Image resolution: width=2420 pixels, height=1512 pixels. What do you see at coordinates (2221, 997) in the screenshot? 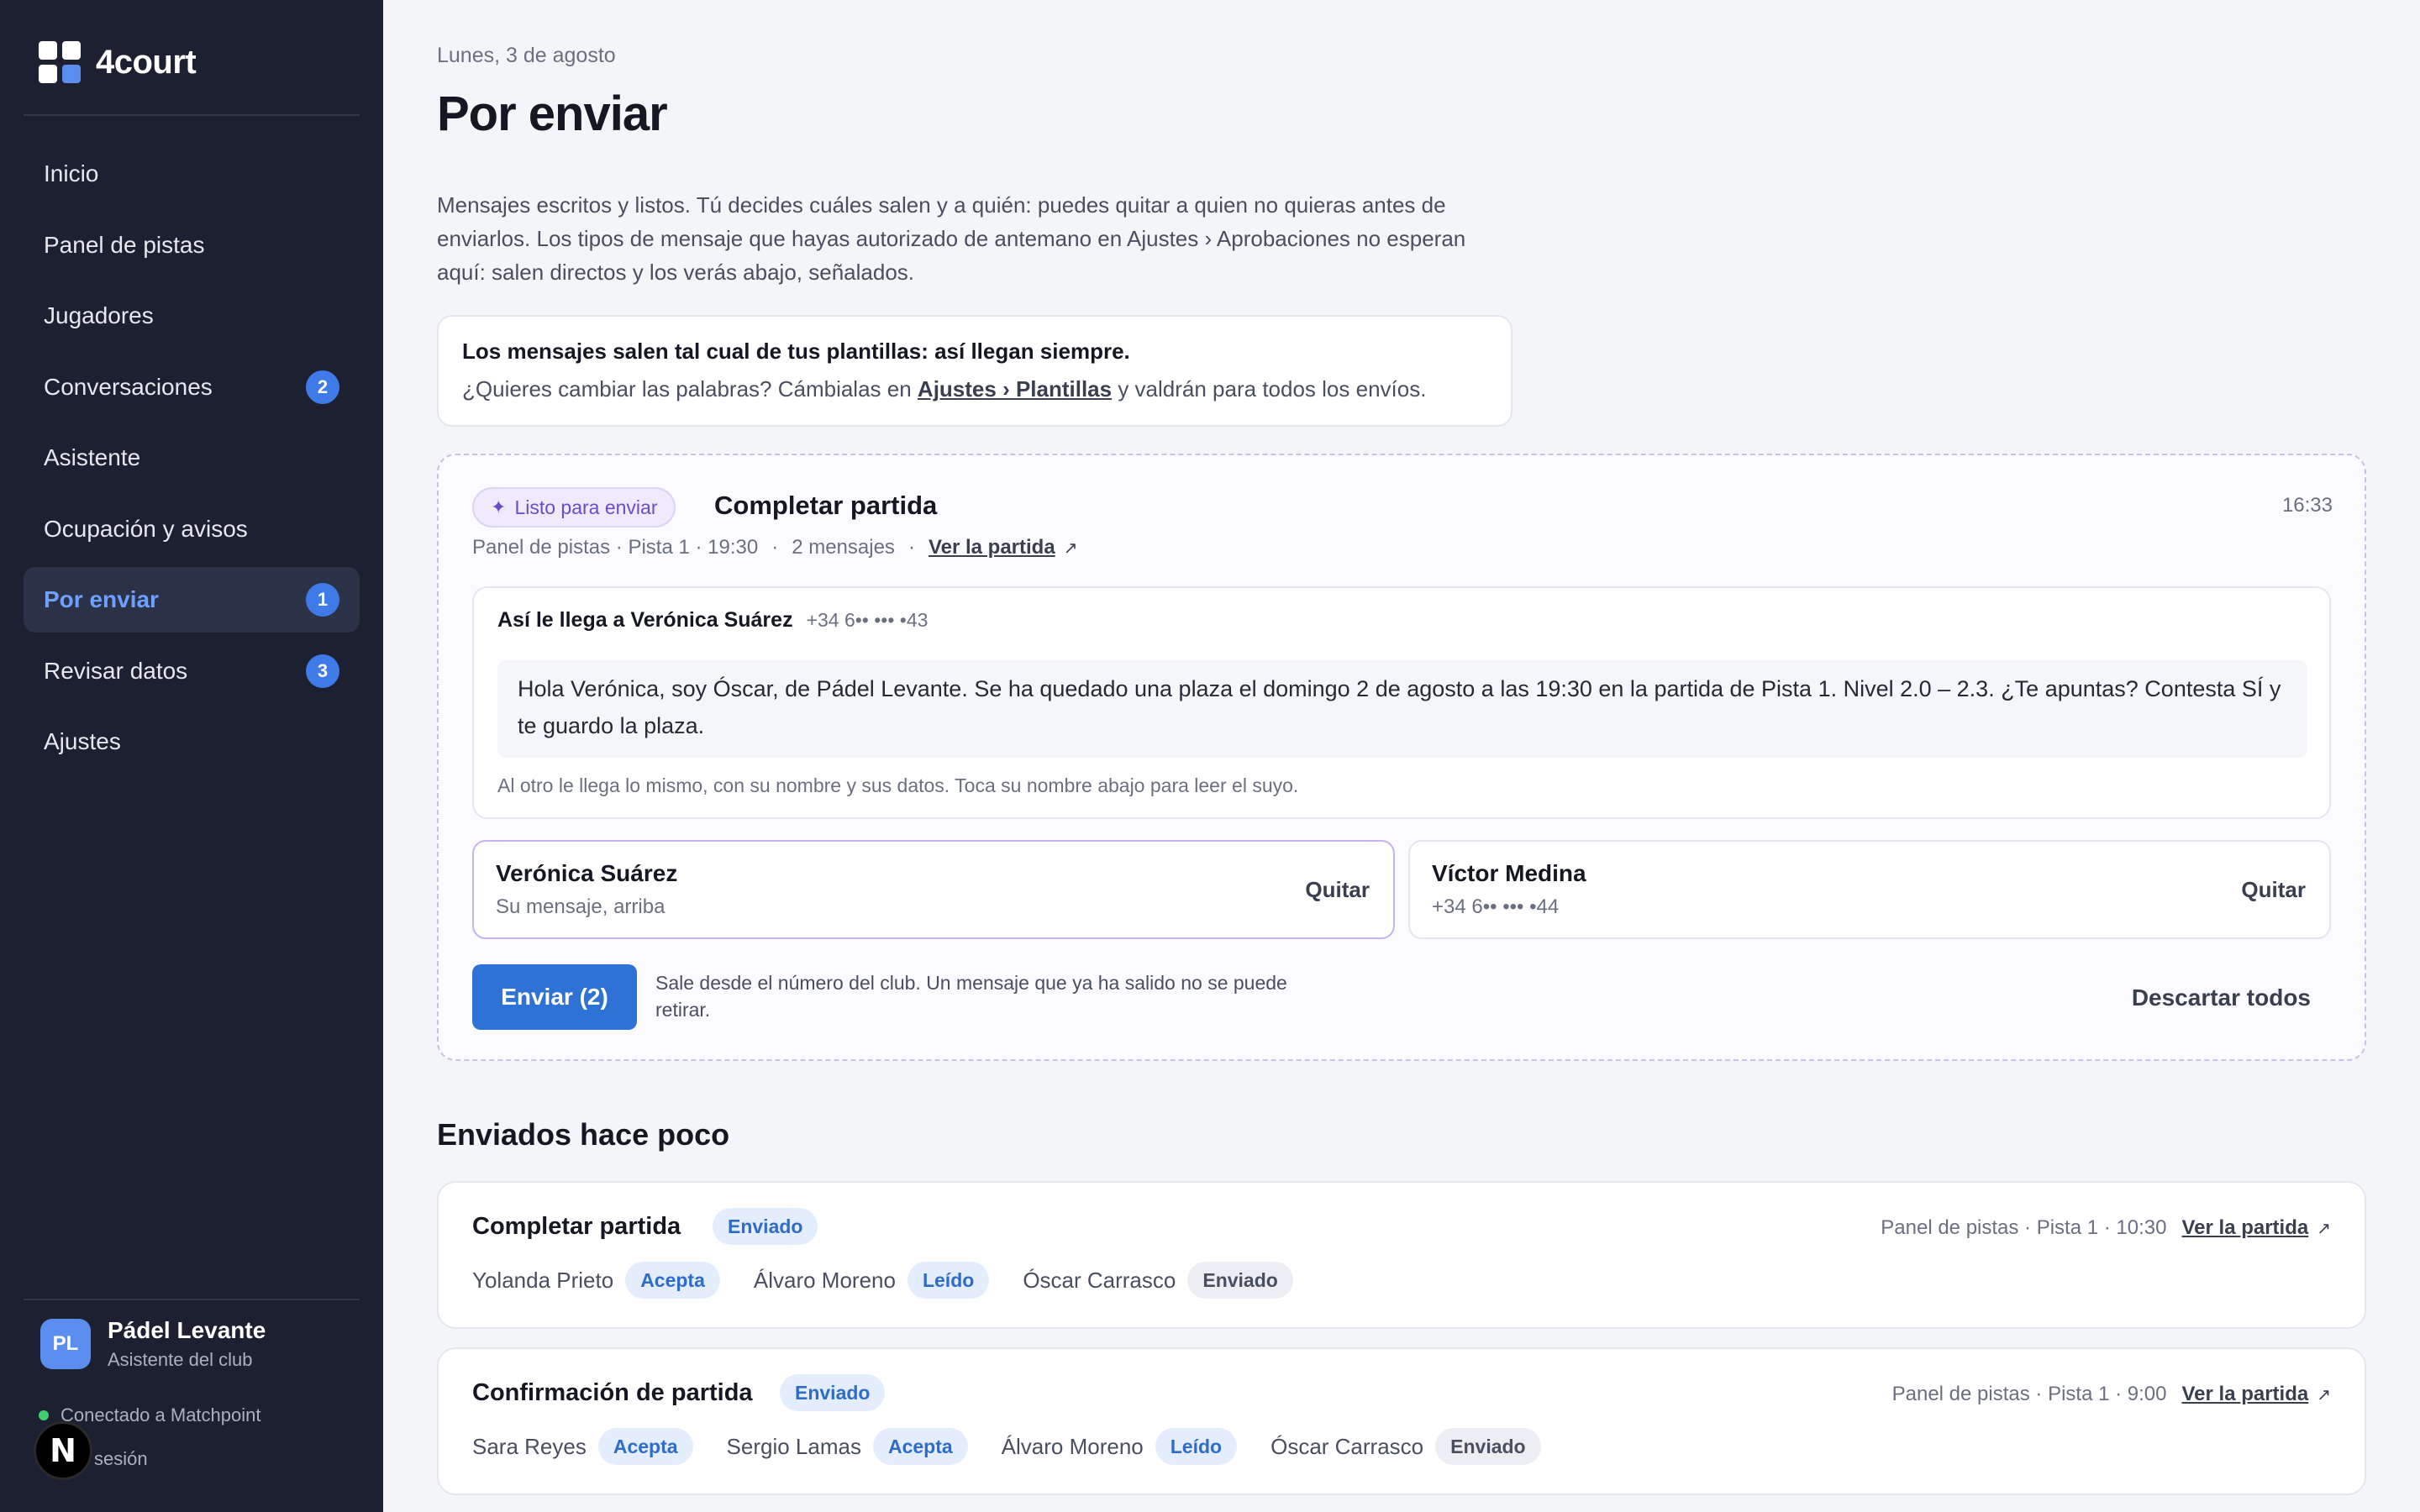
I see `discard-all-button: Descartar todos` at bounding box center [2221, 997].